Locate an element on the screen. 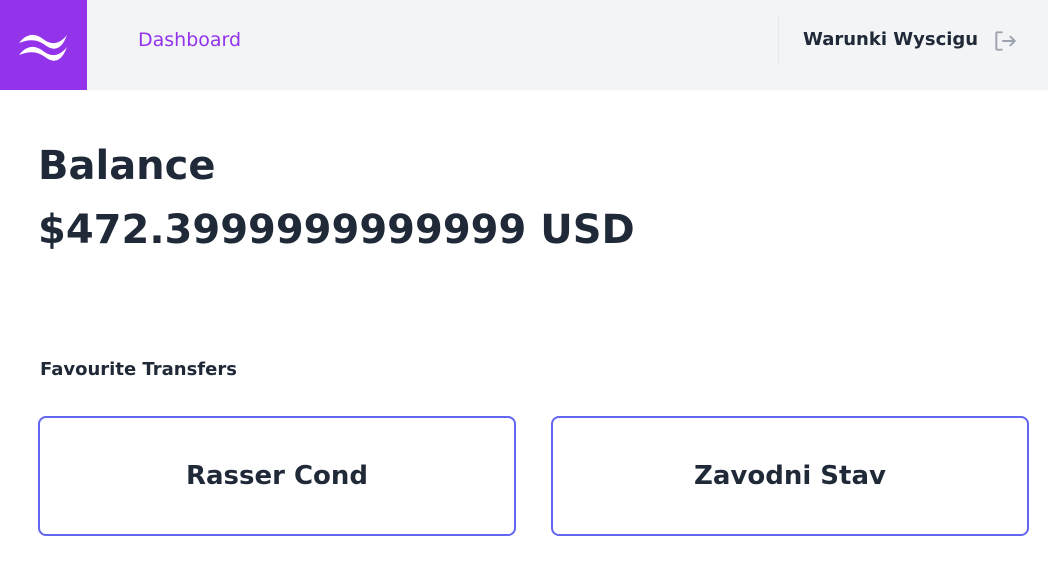 The width and height of the screenshot is (1048, 566). favourite-transfer-card: Rasser Cond is located at coordinates (277, 476).